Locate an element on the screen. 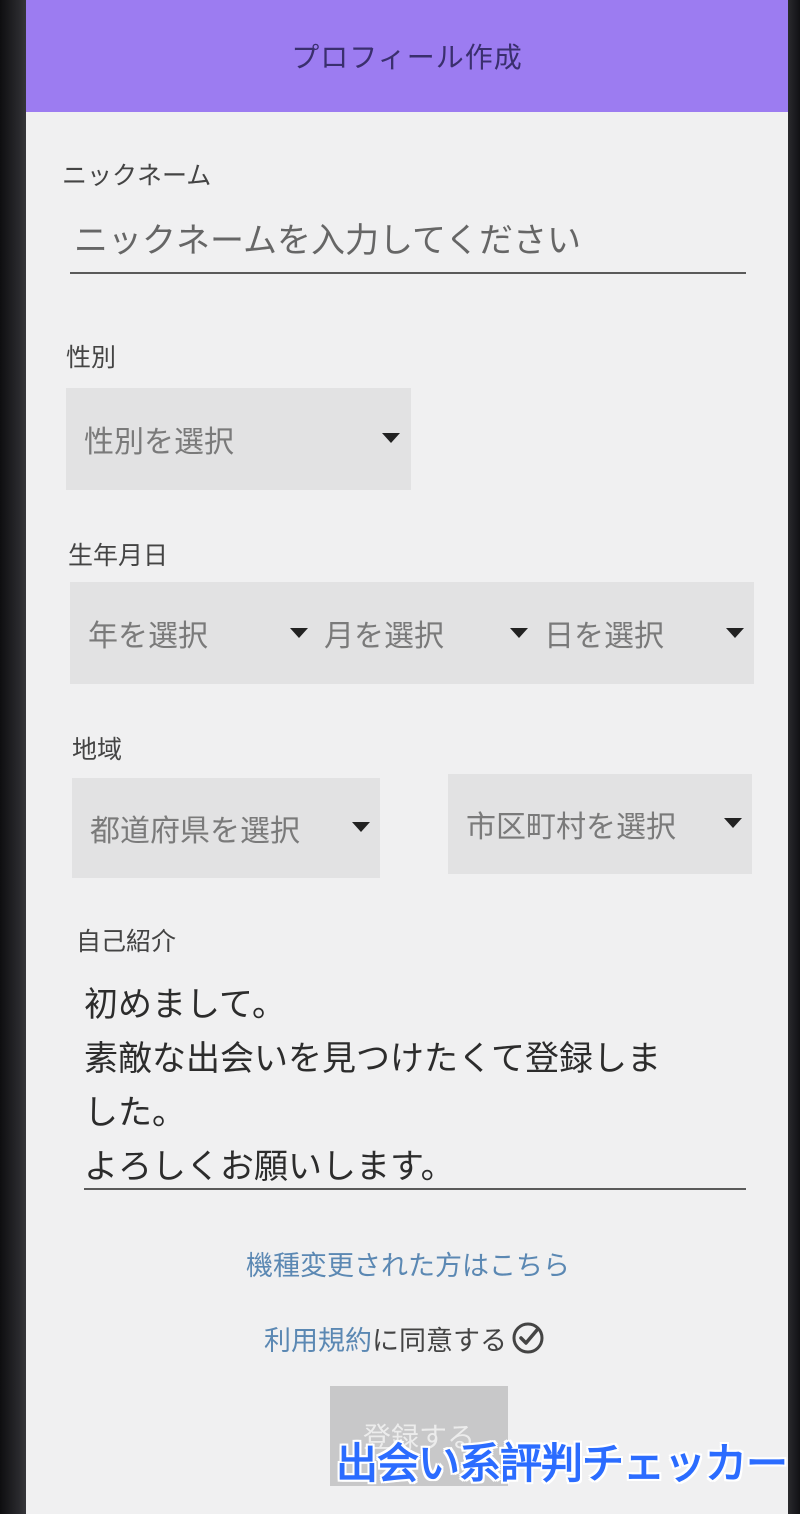 Image resolution: width=800 pixels, height=1514 pixels. page-title: プロフィール作成 is located at coordinates (407, 57).